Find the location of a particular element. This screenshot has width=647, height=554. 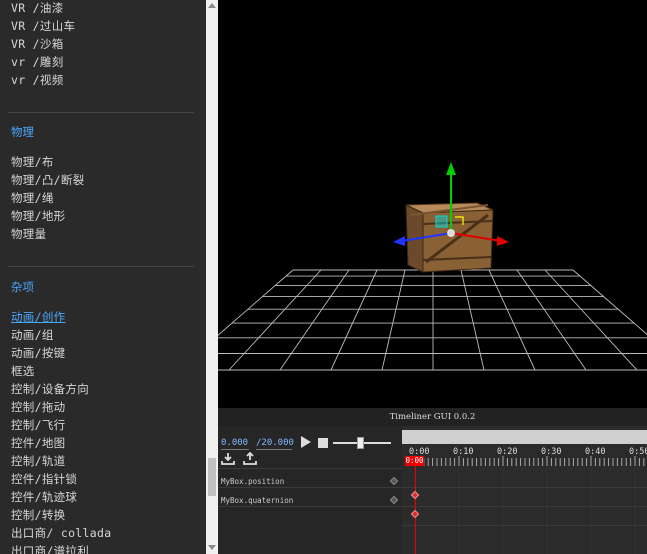

sidebar-item-controls-map: 控件/地图 is located at coordinates (38, 443).